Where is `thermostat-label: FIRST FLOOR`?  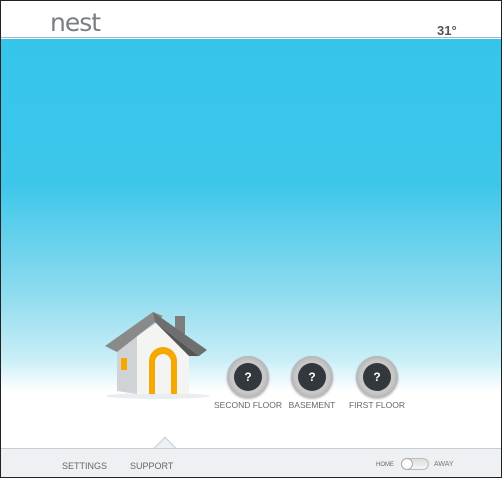 thermostat-label: FIRST FLOOR is located at coordinates (377, 405).